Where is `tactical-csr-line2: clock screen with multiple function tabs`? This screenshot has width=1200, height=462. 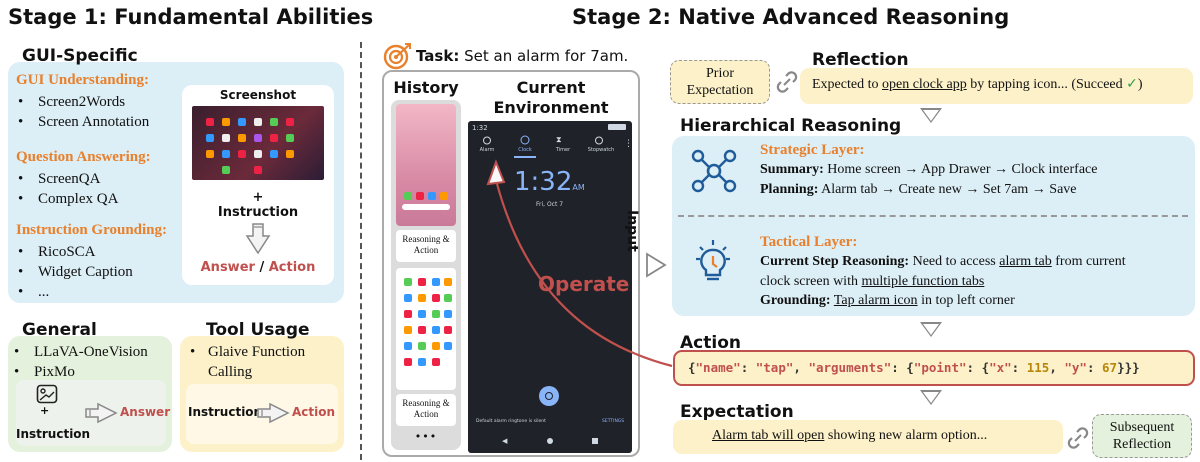
tactical-csr-line2: clock screen with multiple function tabs is located at coordinates (872, 282).